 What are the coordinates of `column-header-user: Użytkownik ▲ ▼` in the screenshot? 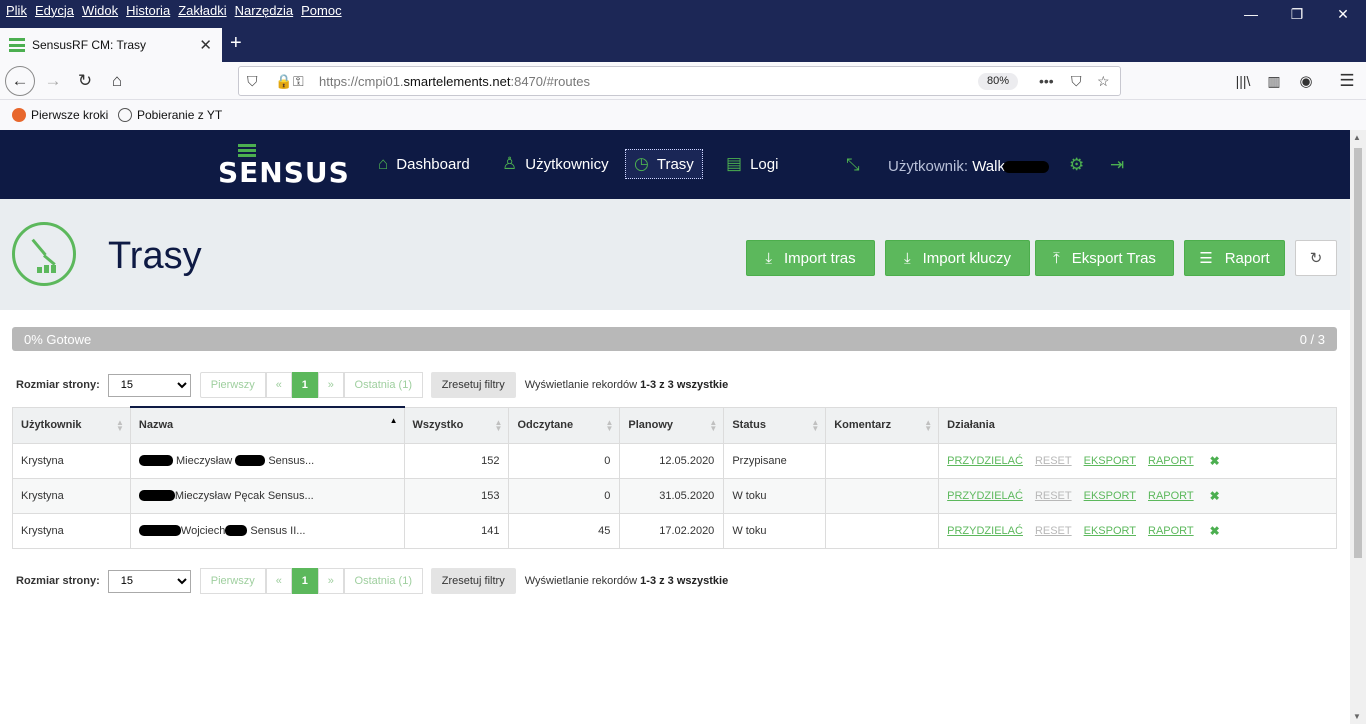 It's located at (71, 425).